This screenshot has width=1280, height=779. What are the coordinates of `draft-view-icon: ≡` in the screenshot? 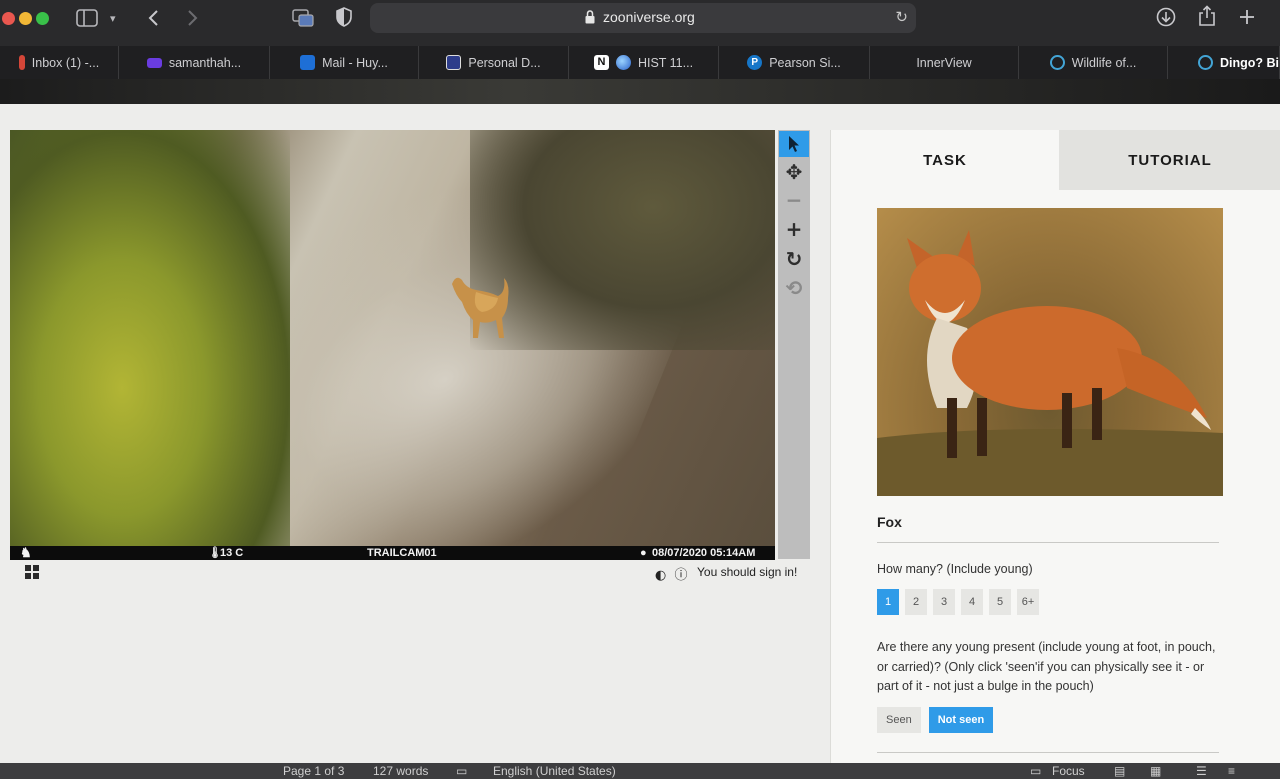 It's located at (1231, 771).